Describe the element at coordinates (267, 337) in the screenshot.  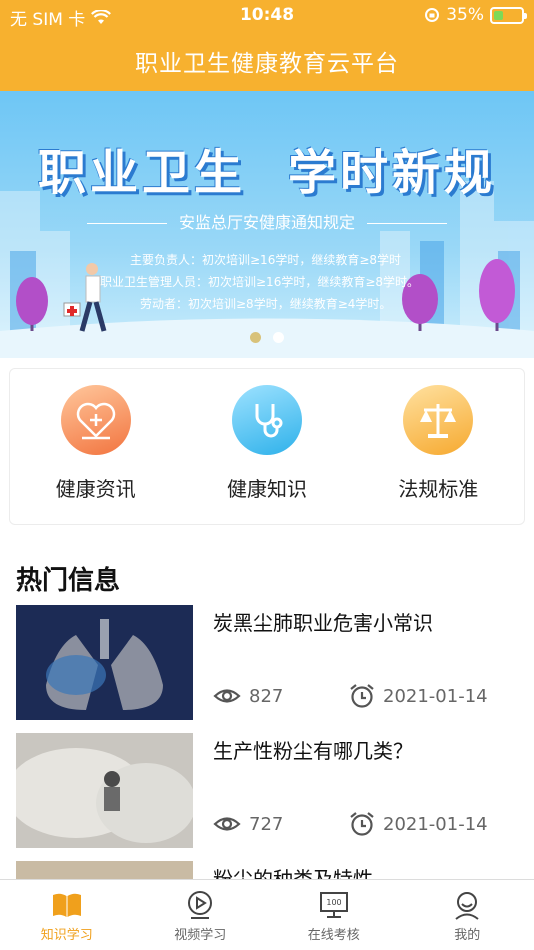
I see `carousel-indicator` at that location.